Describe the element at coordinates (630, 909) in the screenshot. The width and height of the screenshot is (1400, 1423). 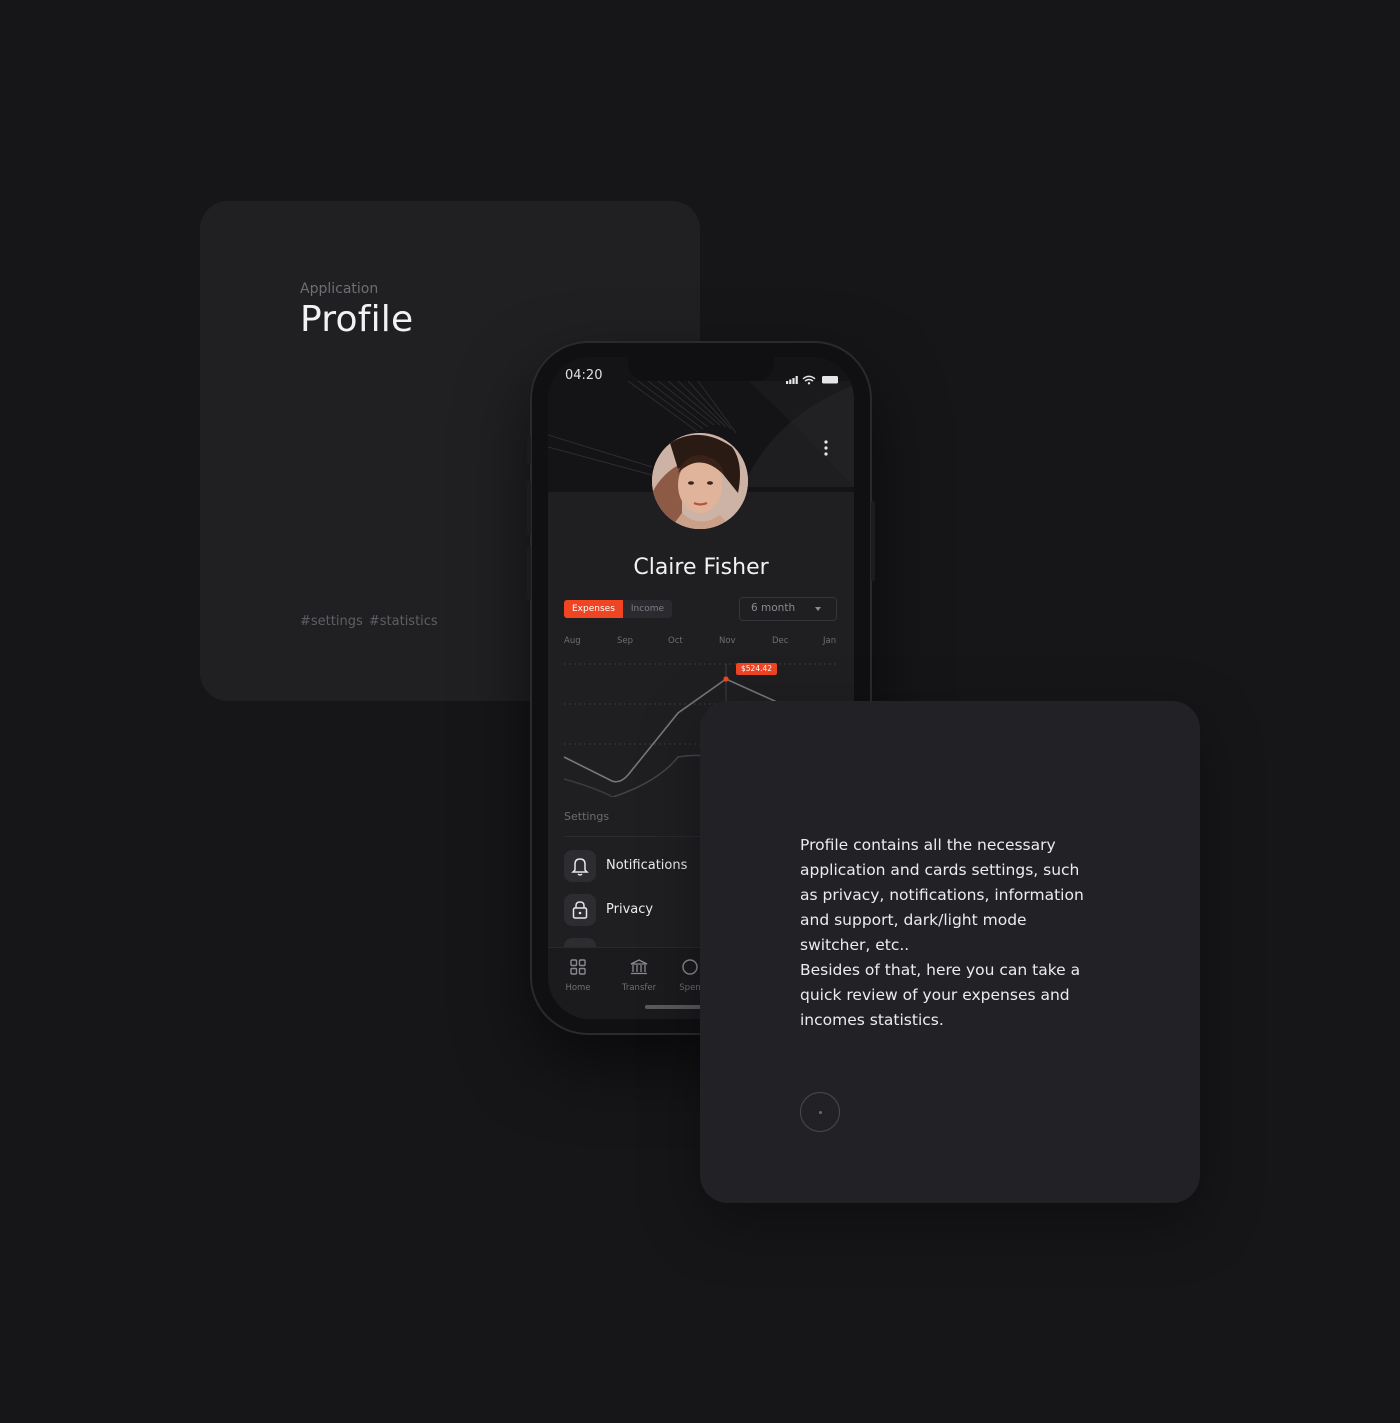
I see `settings-item-label: Privacy` at that location.